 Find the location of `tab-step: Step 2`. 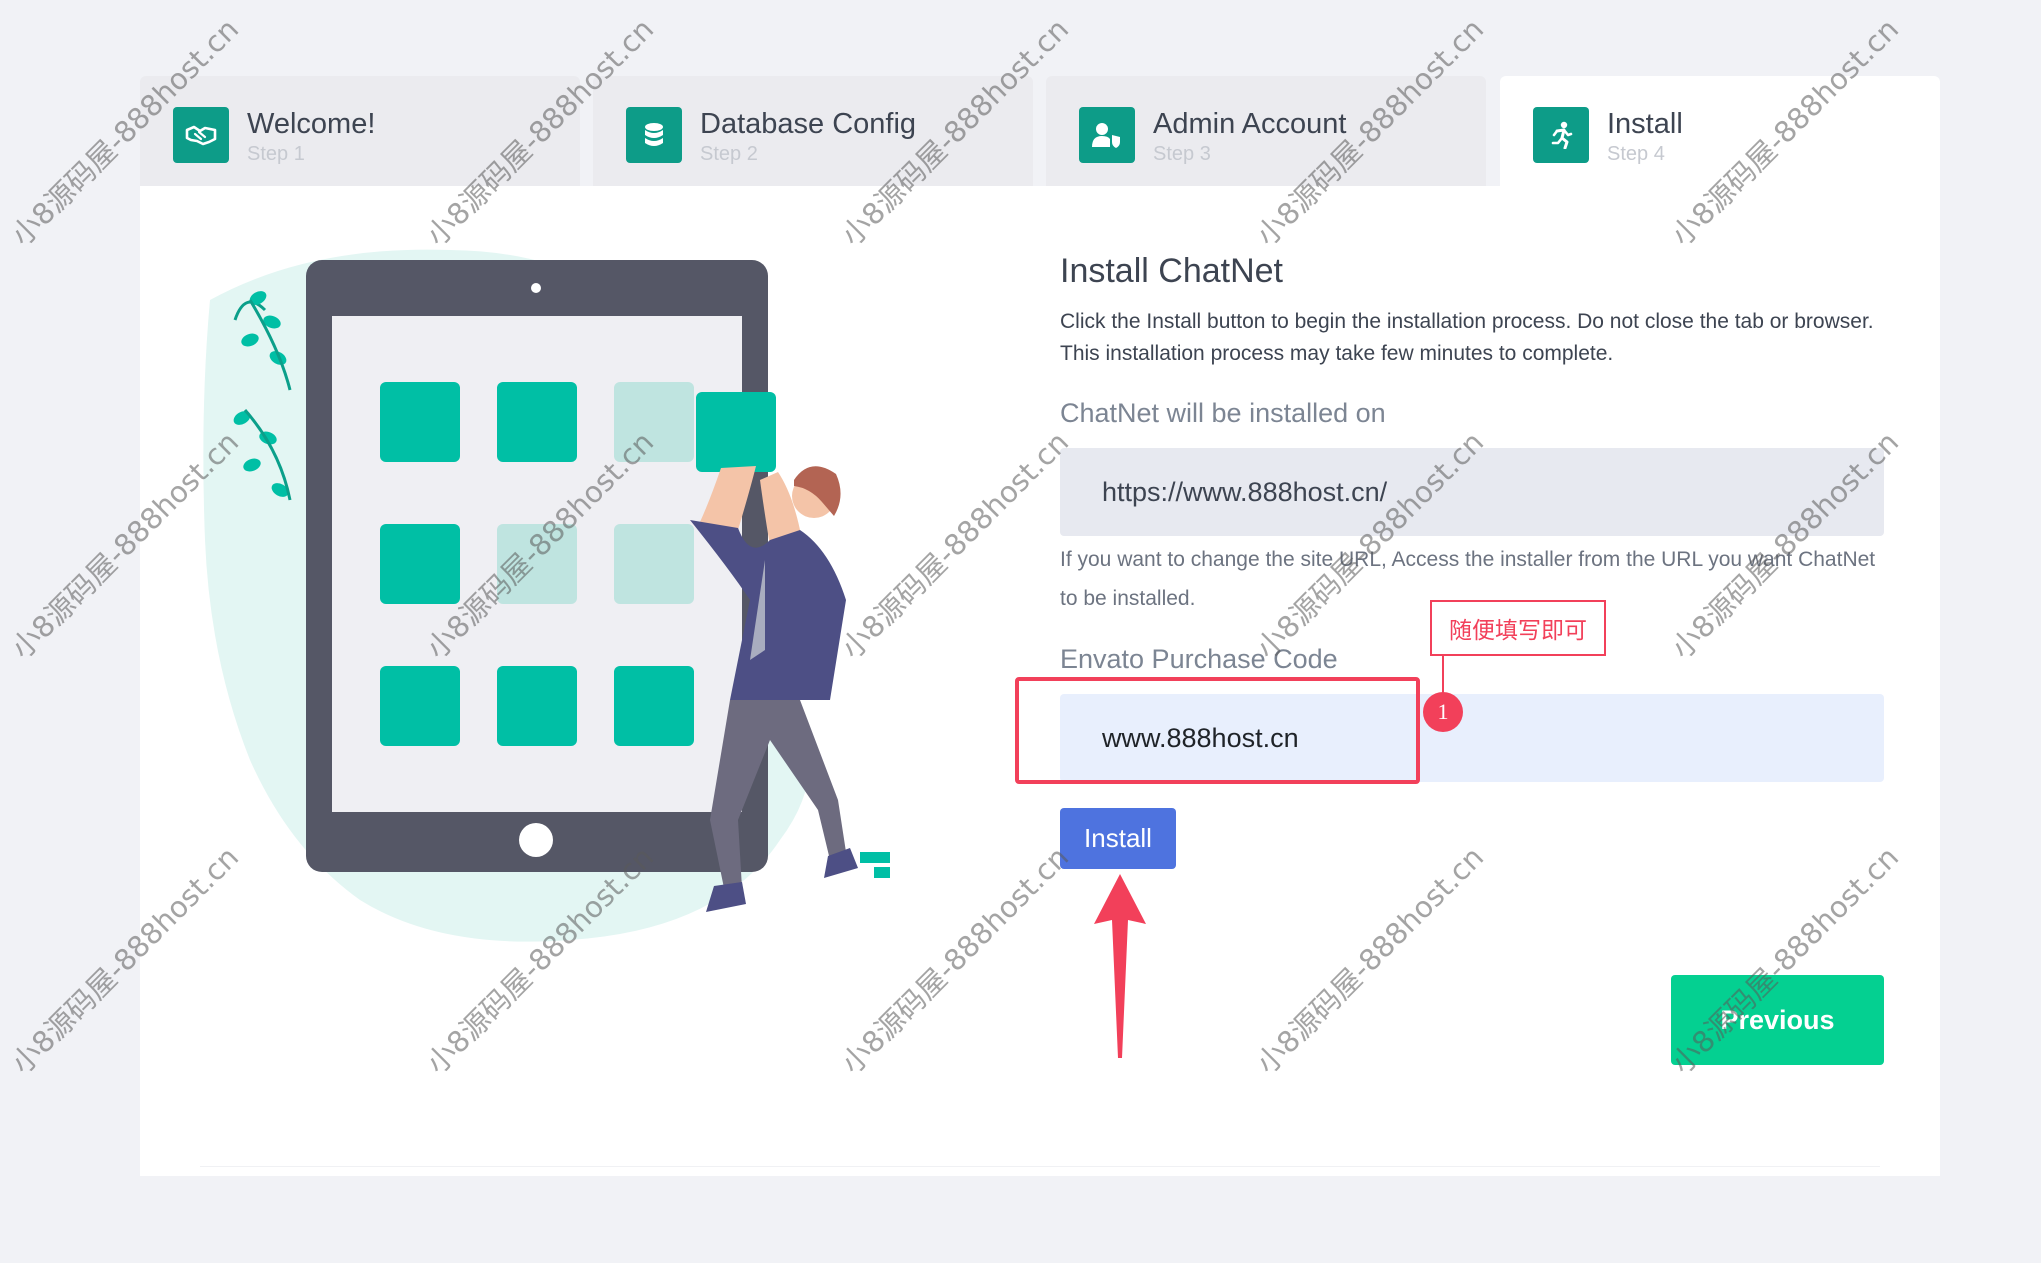

tab-step: Step 2 is located at coordinates (729, 154).